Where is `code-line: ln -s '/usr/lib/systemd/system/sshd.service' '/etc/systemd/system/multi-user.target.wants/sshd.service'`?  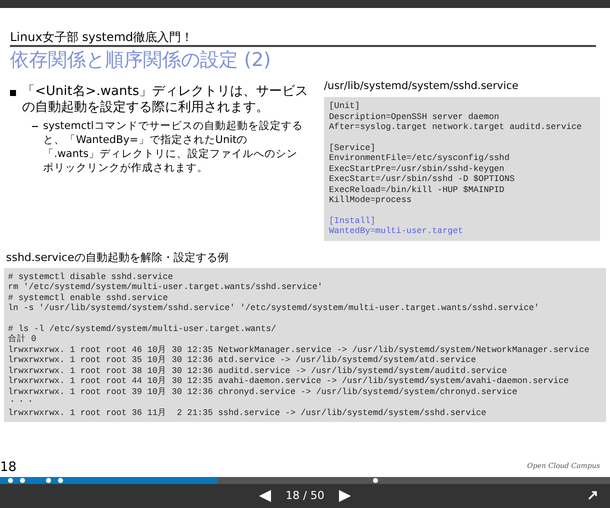 code-line: ln -s '/usr/lib/systemd/system/sshd.service' '/etc/systemd/system/multi-user.target.wants/sshd.service' is located at coordinates (274, 308).